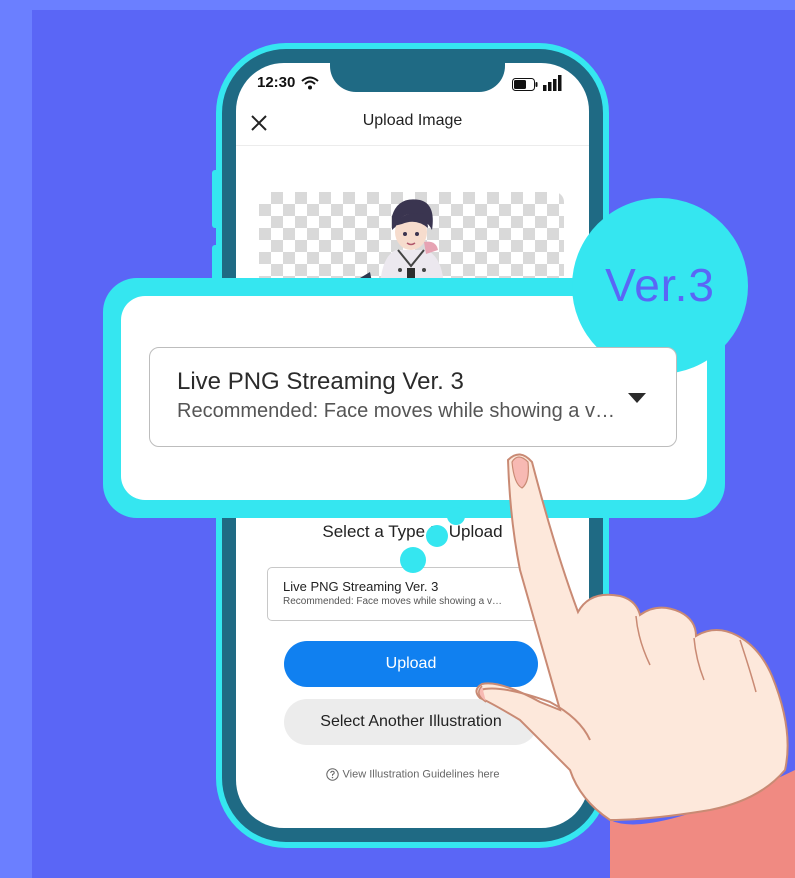  What do you see at coordinates (525, 84) in the screenshot?
I see `battery-icon` at bounding box center [525, 84].